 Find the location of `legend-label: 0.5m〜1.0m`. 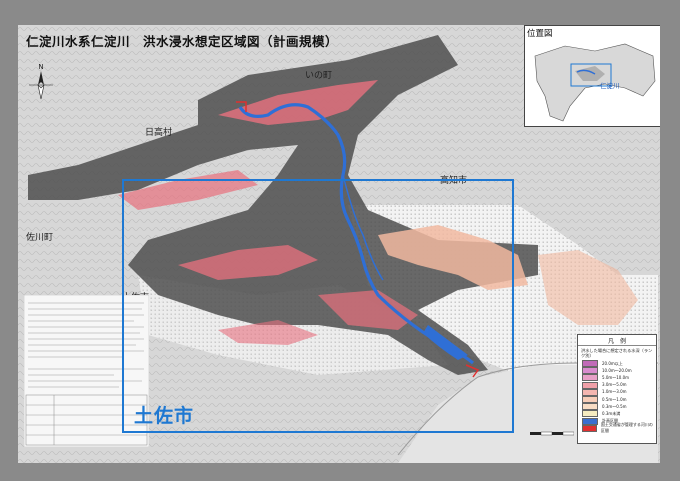

legend-label: 0.5m〜1.0m is located at coordinates (614, 399).